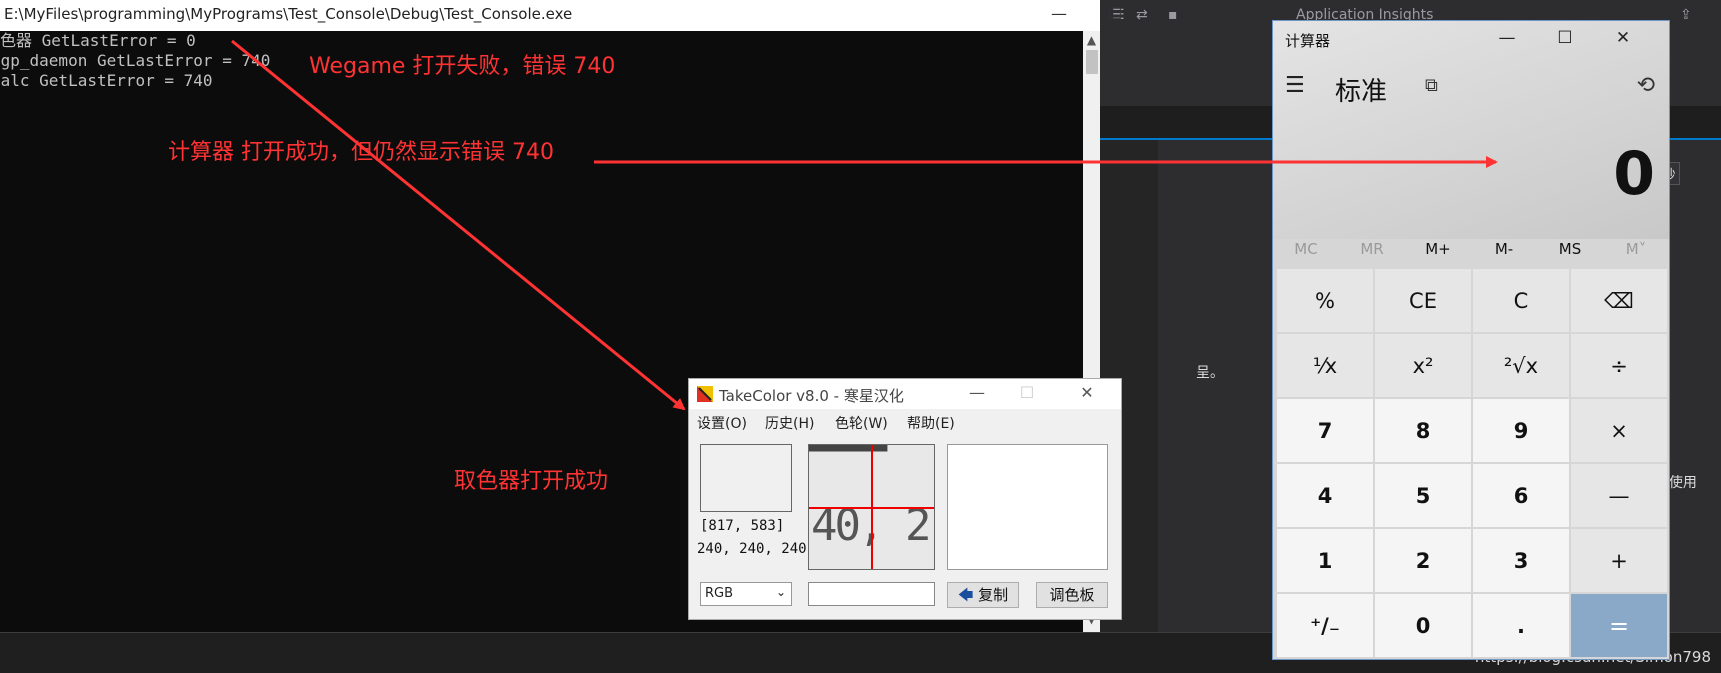 The height and width of the screenshot is (673, 1721). What do you see at coordinates (780, 592) in the screenshot?
I see `chevron-down-icon: ⌄` at bounding box center [780, 592].